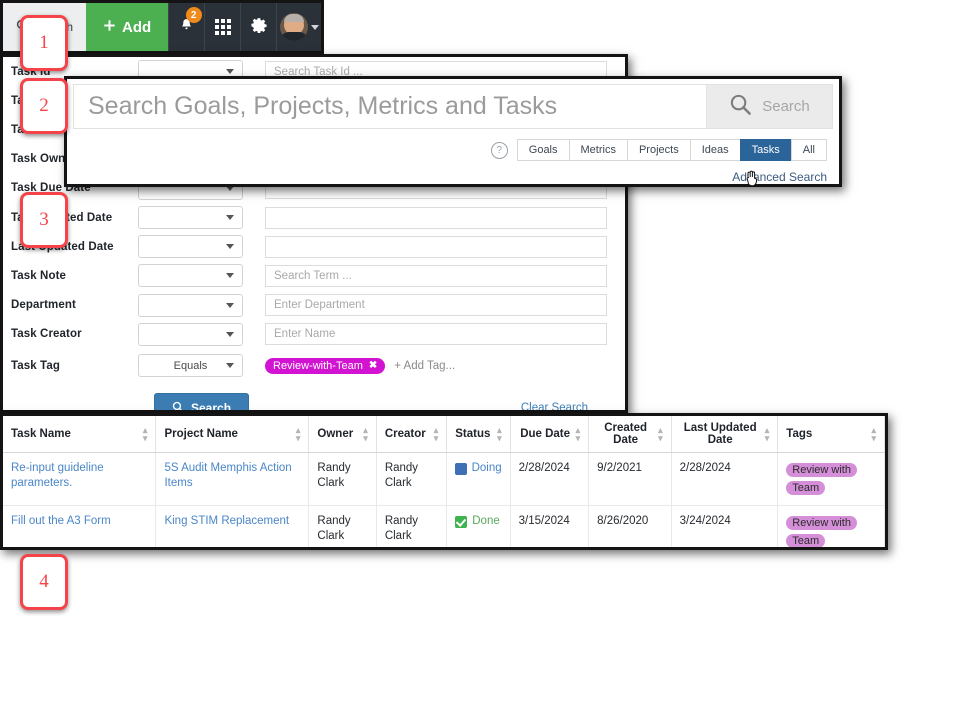 The width and height of the screenshot is (961, 713). I want to click on callout-badge-1: 1, so click(44, 43).